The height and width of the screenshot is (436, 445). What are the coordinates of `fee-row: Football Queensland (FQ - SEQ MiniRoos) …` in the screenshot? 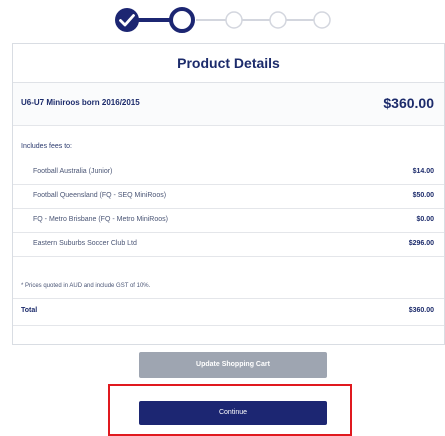 It's located at (228, 197).